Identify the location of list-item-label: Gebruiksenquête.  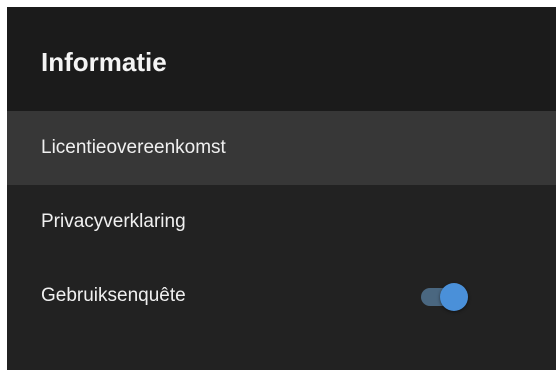
(113, 295).